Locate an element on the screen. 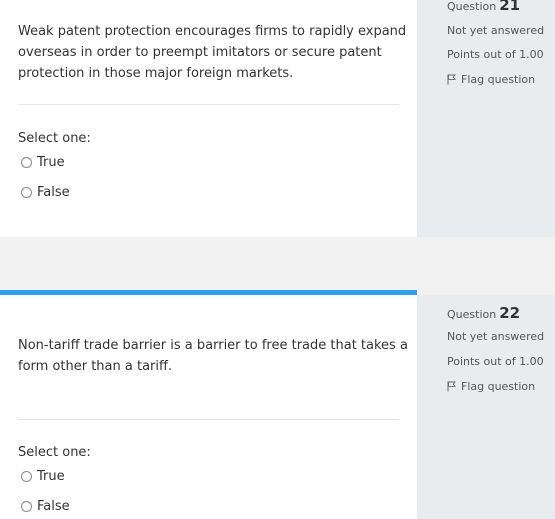  question-number: 22 is located at coordinates (510, 313).